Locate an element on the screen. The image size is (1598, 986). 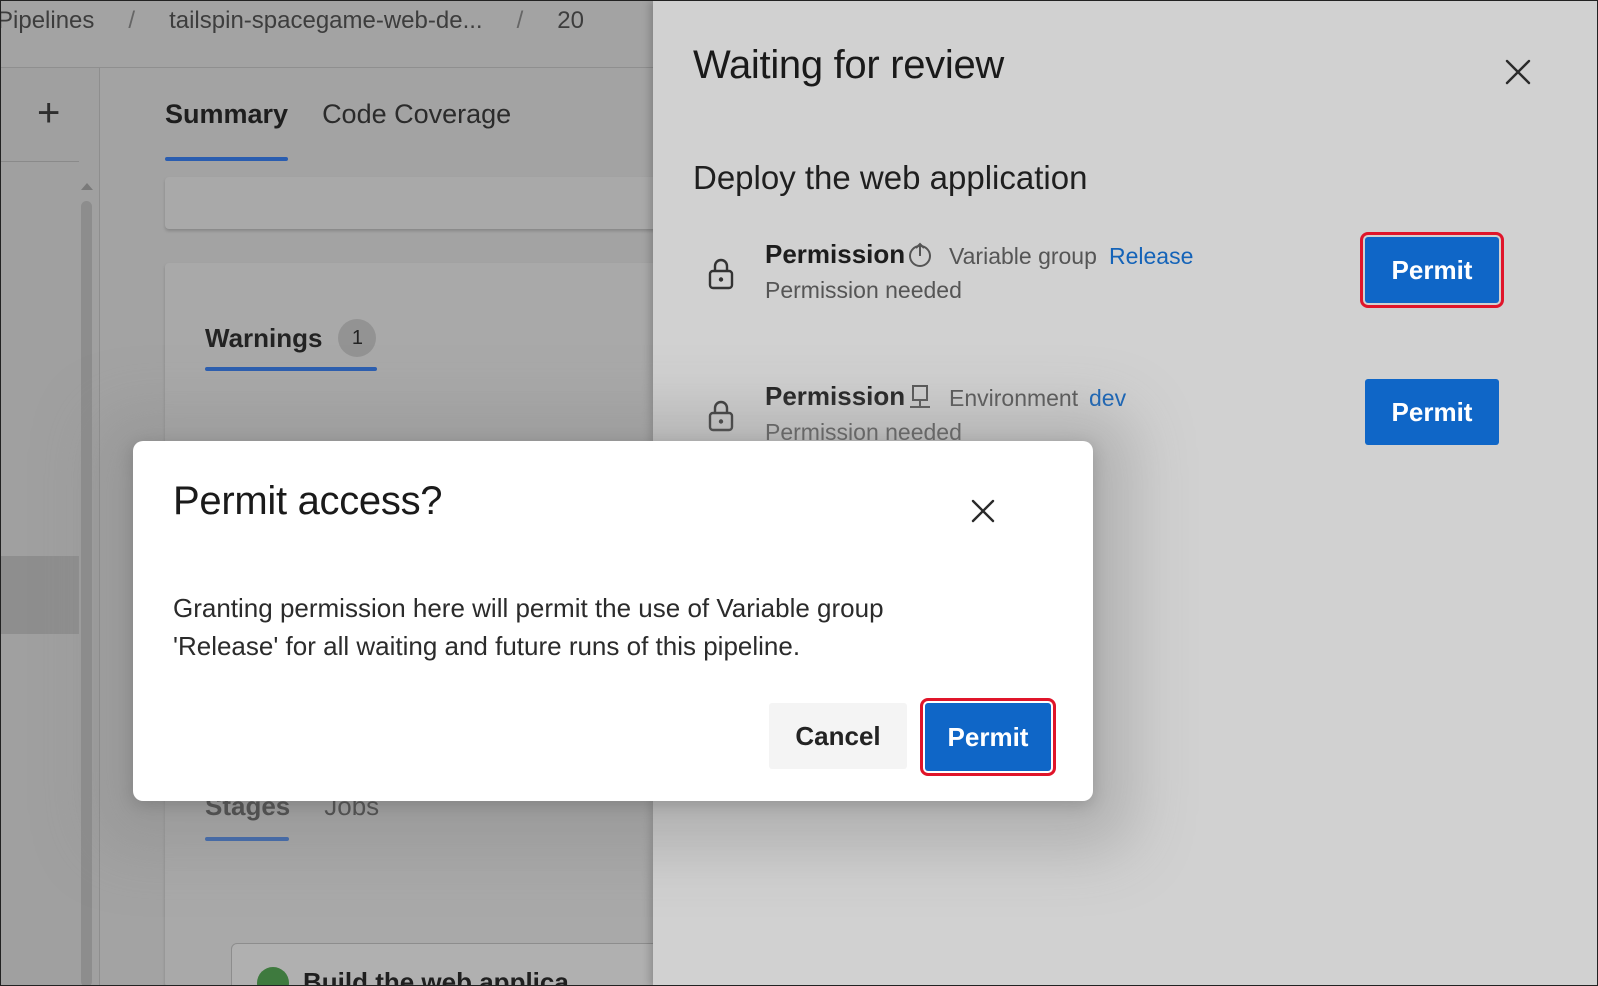
variable-group-icon is located at coordinates (920, 254).